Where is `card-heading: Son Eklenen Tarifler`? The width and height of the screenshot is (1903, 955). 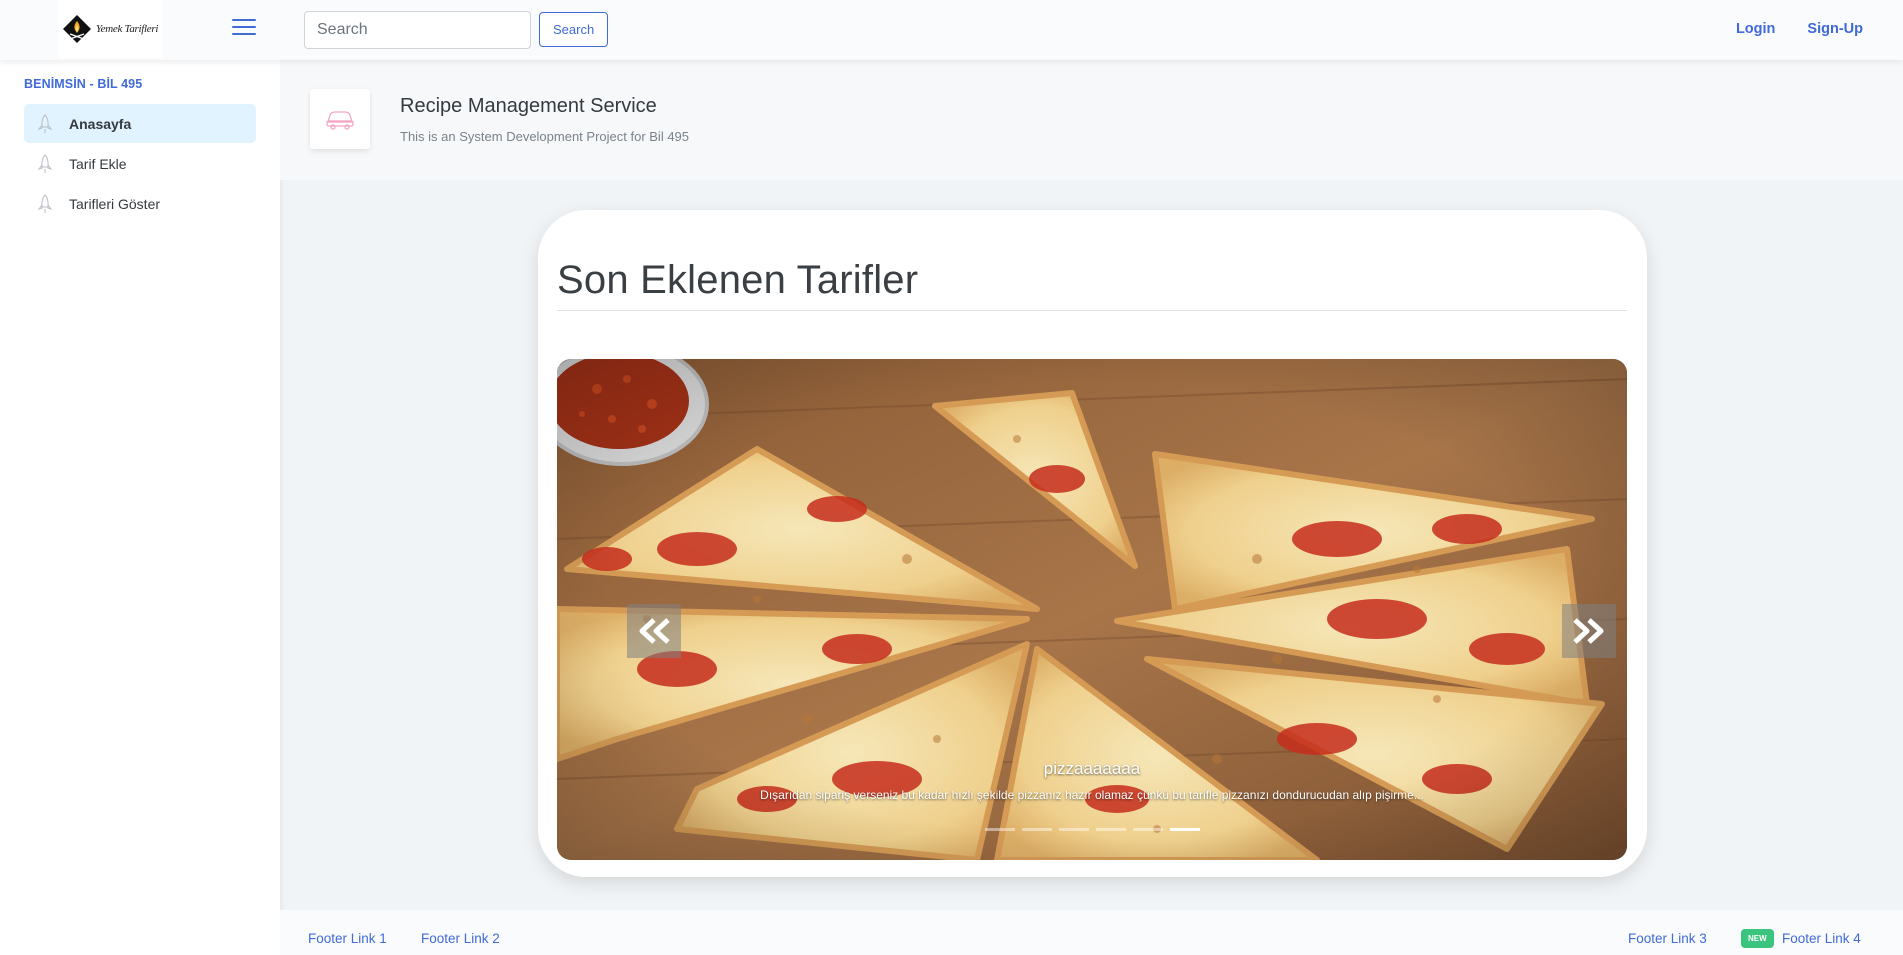
card-heading: Son Eklenen Tarifler is located at coordinates (738, 280).